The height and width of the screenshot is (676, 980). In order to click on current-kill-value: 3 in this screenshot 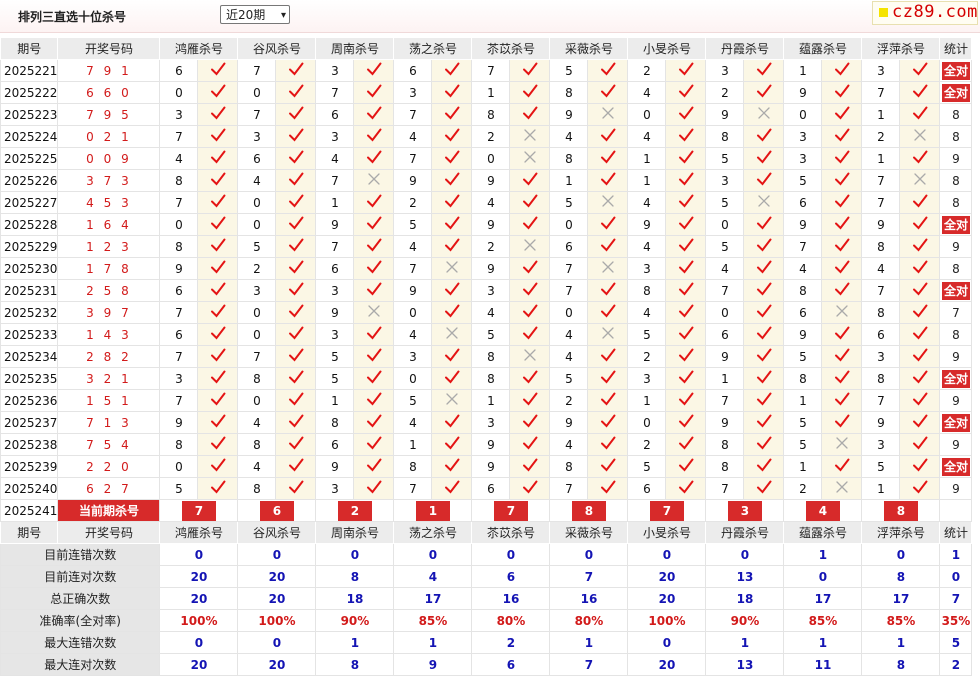, I will do `click(744, 510)`.